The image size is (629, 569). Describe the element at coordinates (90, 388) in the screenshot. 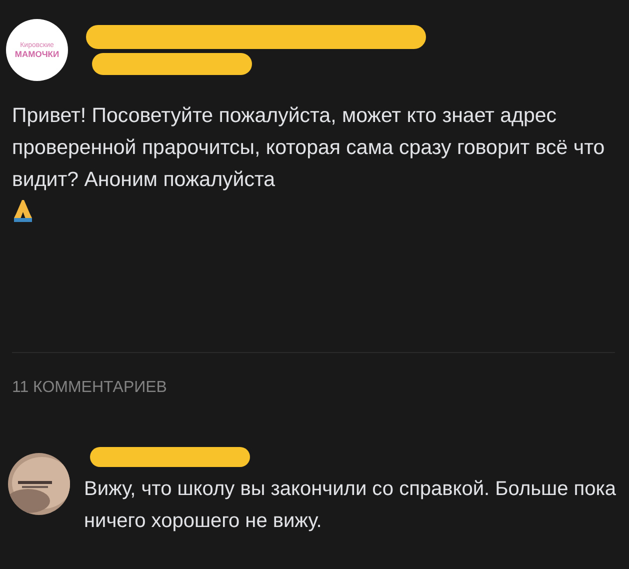

I see `comments-count: 11 КОММЕНТАРИЕВ` at that location.